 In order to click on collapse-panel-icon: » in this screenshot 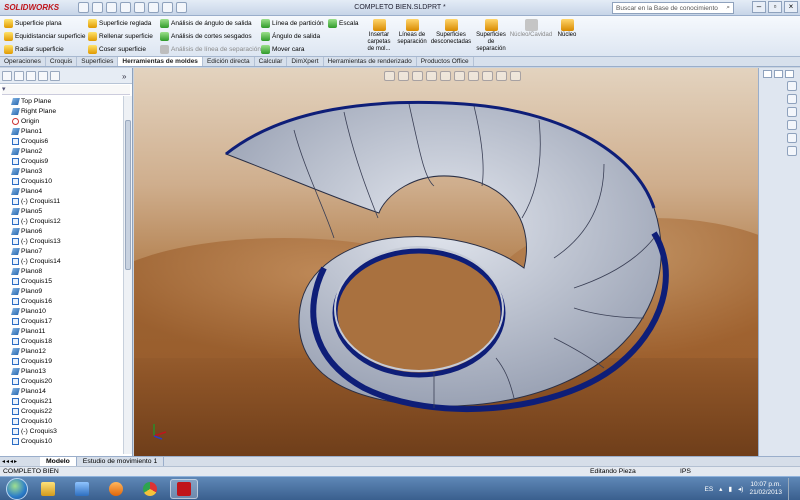, I will do `click(124, 76)`.